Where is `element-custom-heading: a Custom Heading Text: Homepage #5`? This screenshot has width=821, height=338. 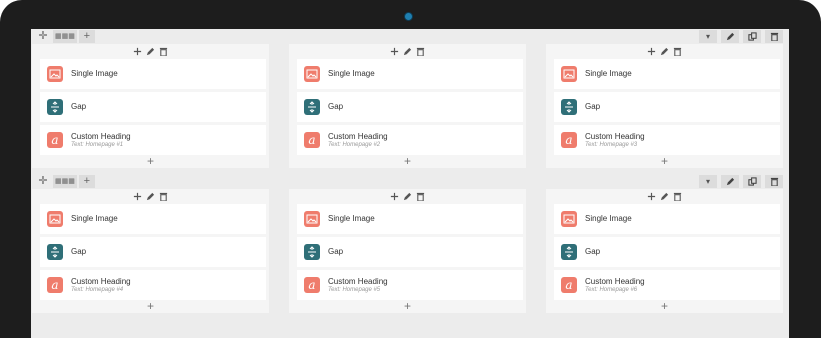 element-custom-heading: a Custom Heading Text: Homepage #5 is located at coordinates (410, 285).